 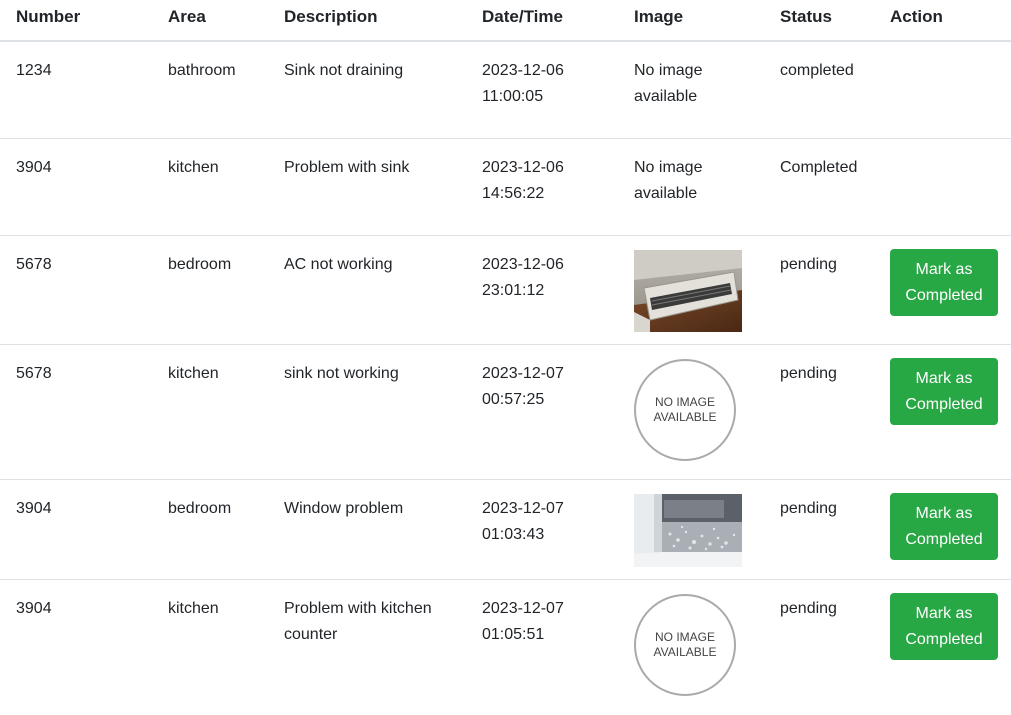 I want to click on cell-status: completed, so click(x=817, y=70).